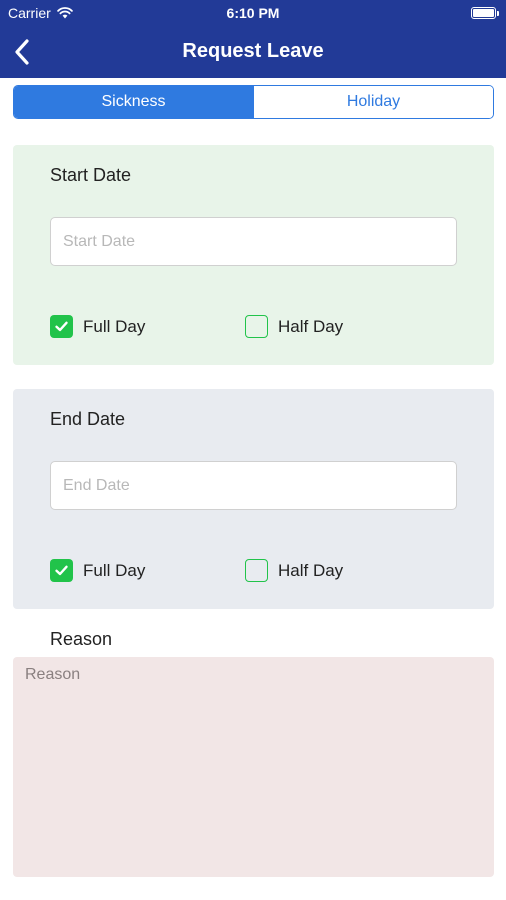 Image resolution: width=506 pixels, height=900 pixels. I want to click on start-full-day-checkbox: Full Day, so click(97, 326).